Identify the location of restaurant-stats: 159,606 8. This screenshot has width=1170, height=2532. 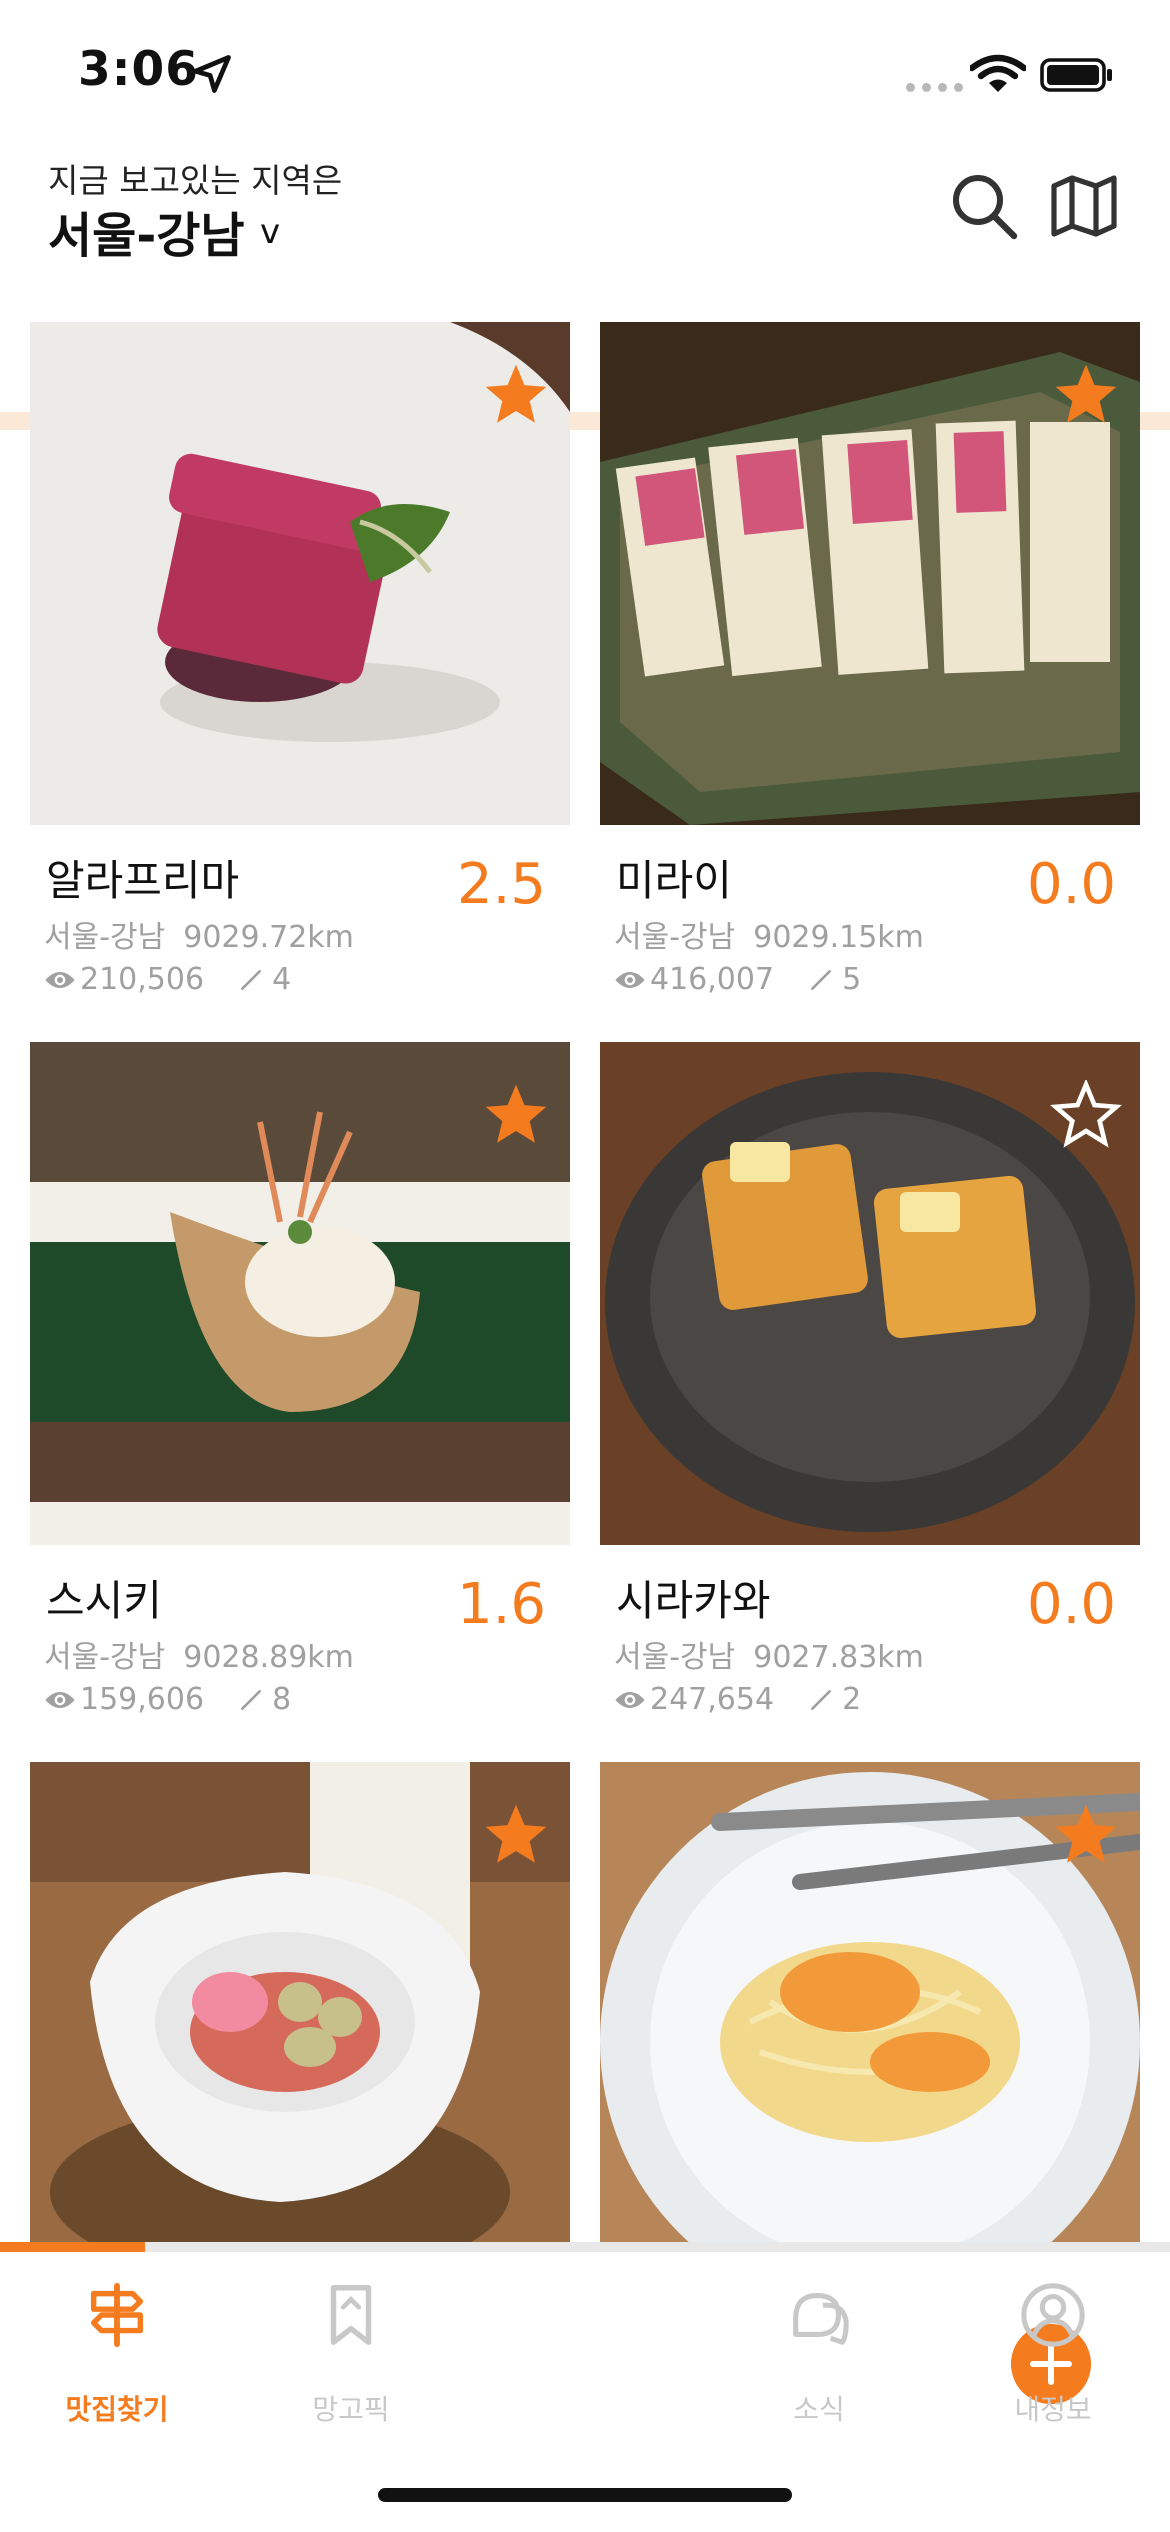
(167, 1699).